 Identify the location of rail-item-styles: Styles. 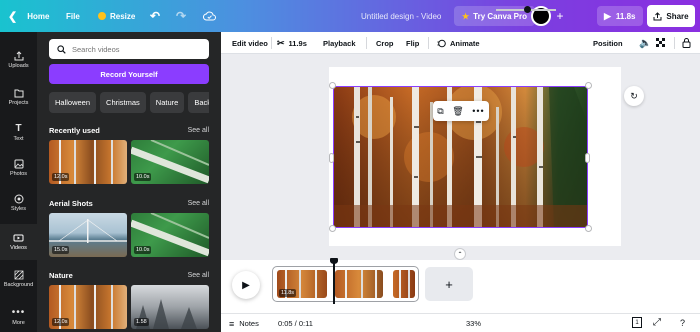
(18, 203).